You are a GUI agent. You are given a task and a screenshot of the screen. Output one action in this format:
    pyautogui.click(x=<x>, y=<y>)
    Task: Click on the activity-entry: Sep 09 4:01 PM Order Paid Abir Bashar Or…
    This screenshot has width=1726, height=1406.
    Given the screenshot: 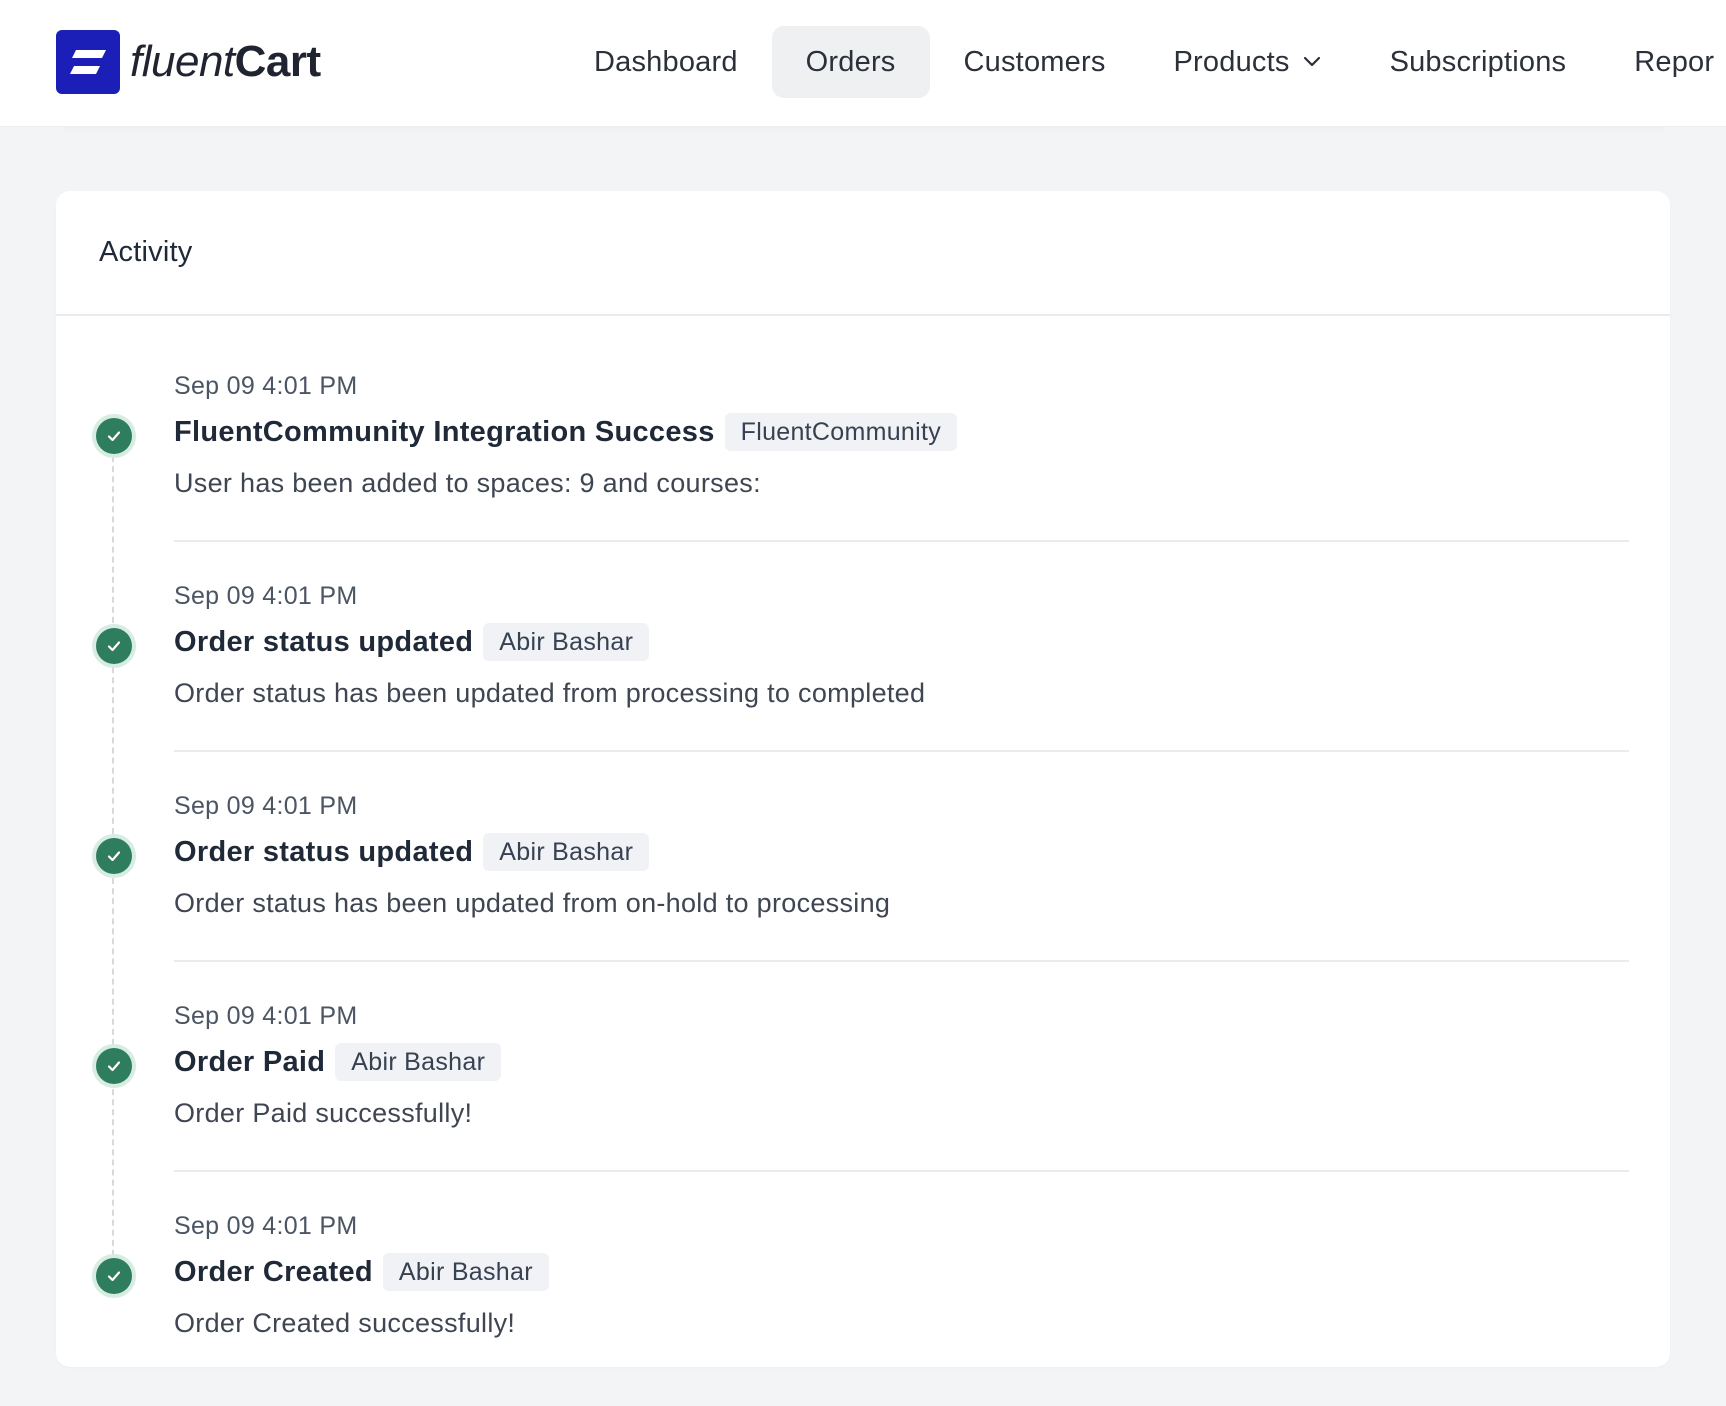 What is the action you would take?
    pyautogui.click(x=862, y=1067)
    